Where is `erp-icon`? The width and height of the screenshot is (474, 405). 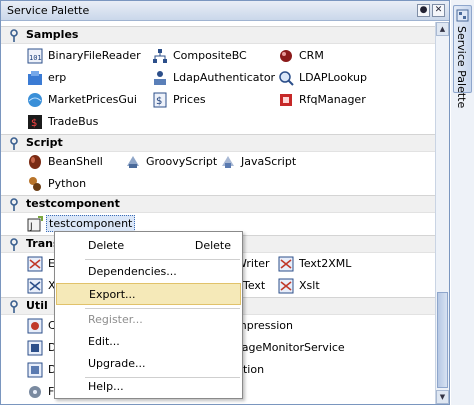 erp-icon is located at coordinates (35, 78).